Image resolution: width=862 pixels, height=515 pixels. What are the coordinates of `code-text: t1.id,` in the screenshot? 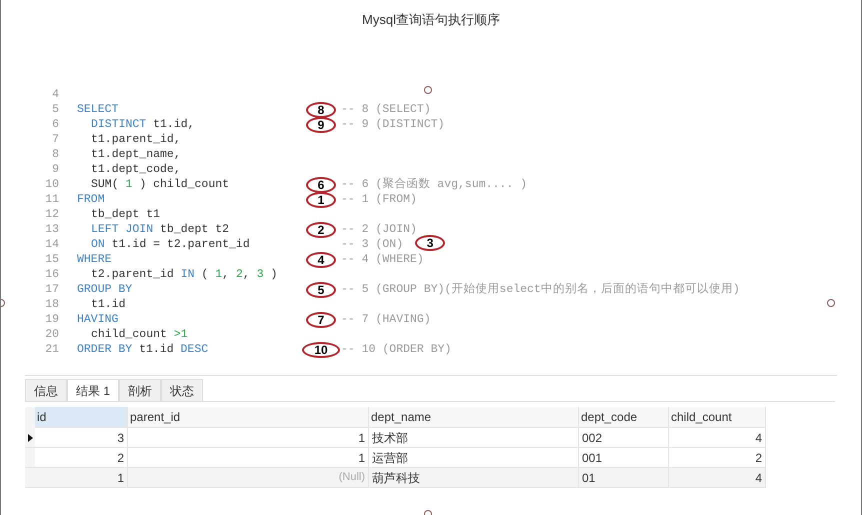 It's located at (173, 124).